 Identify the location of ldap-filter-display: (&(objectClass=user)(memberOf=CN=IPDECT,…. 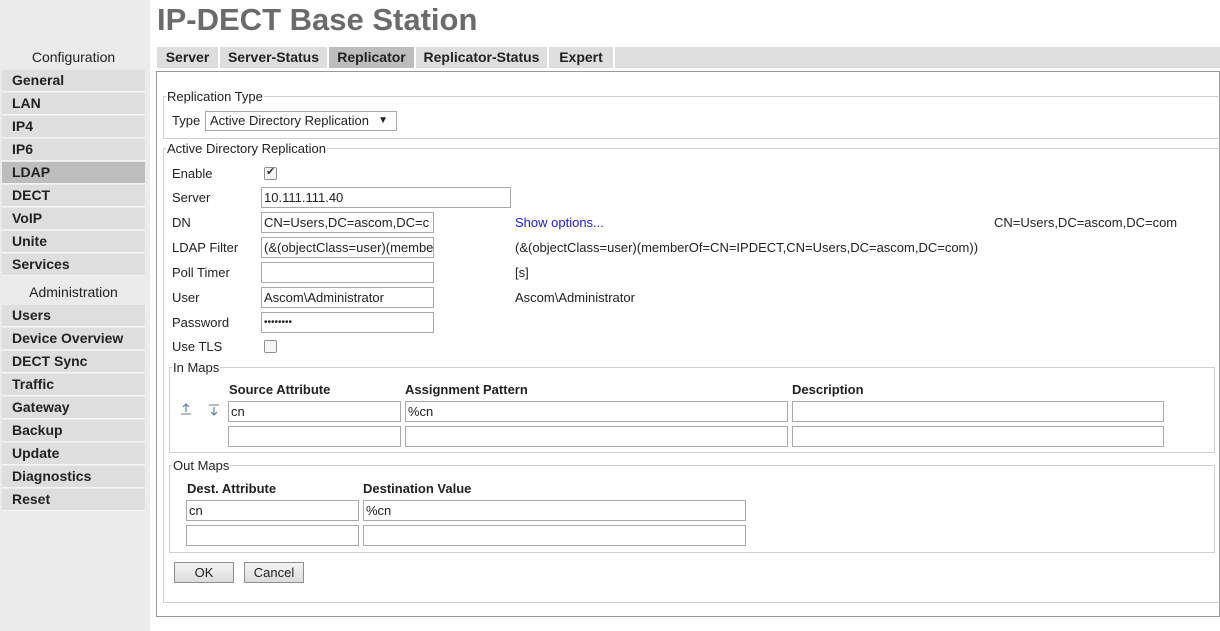
(747, 247).